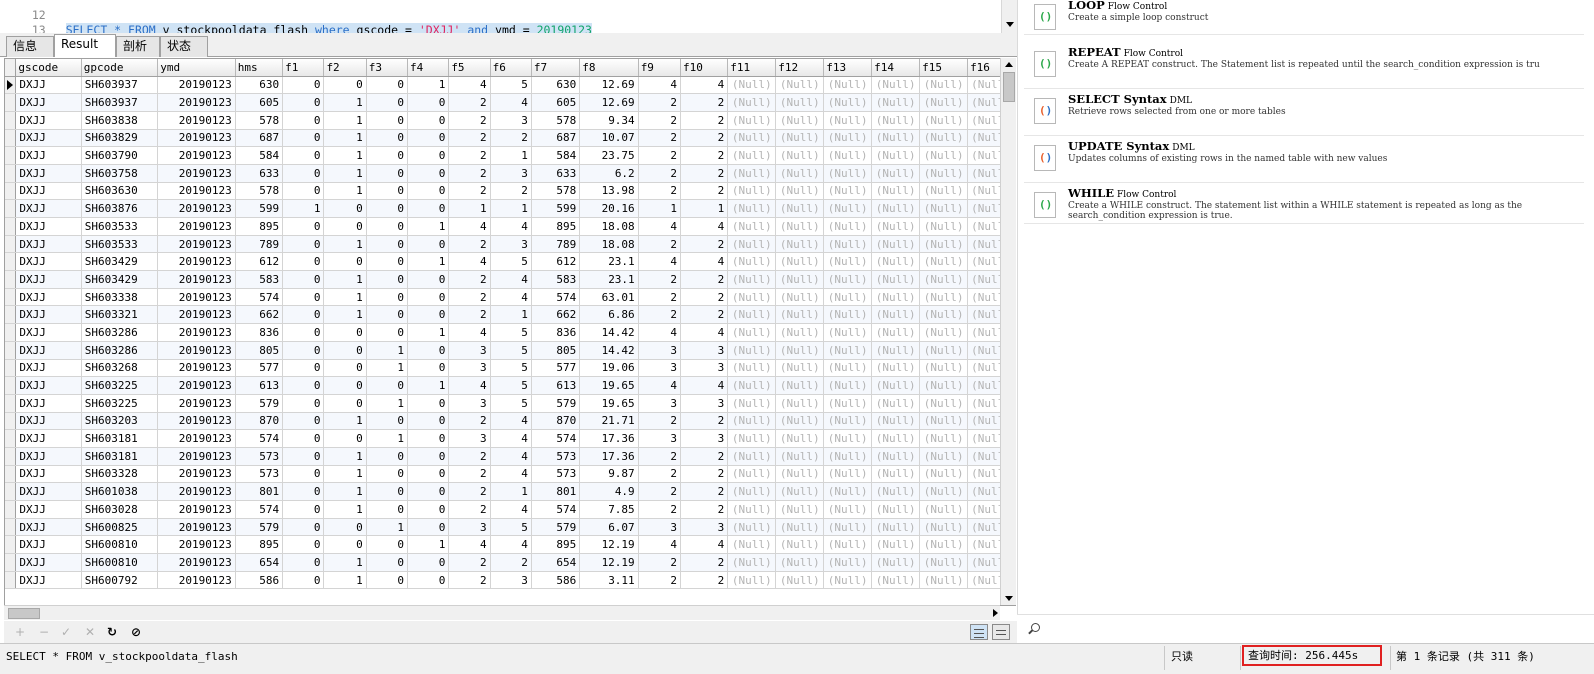  I want to click on cell-f8: 6.07, so click(609, 527).